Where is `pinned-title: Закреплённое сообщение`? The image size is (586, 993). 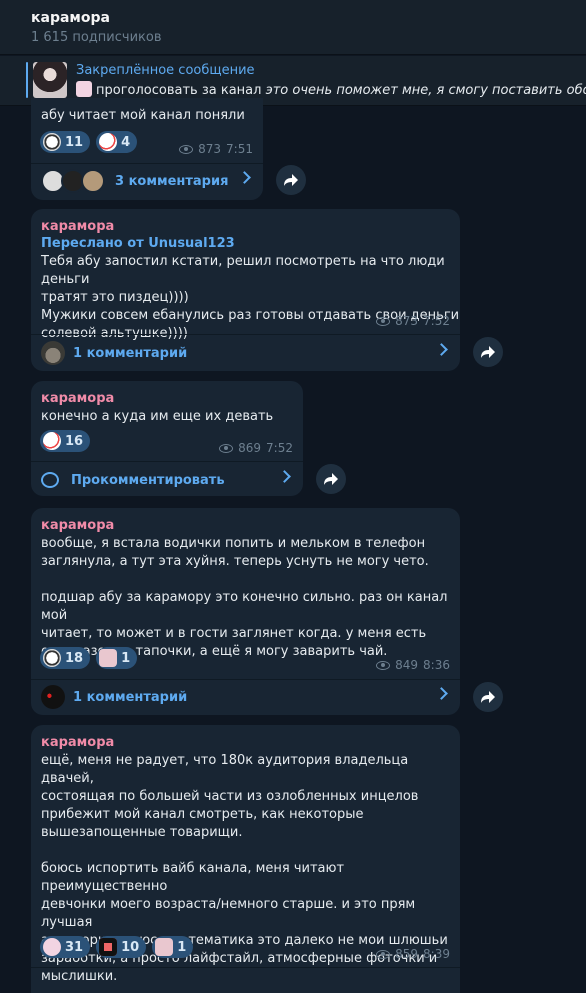 pinned-title: Закреплённое сообщение is located at coordinates (165, 70).